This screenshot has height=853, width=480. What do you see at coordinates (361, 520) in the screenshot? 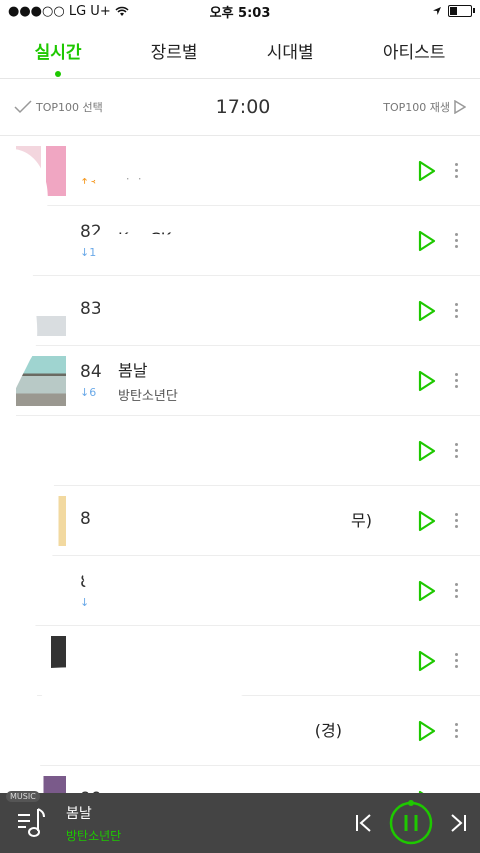
I see `song-title: 무)` at bounding box center [361, 520].